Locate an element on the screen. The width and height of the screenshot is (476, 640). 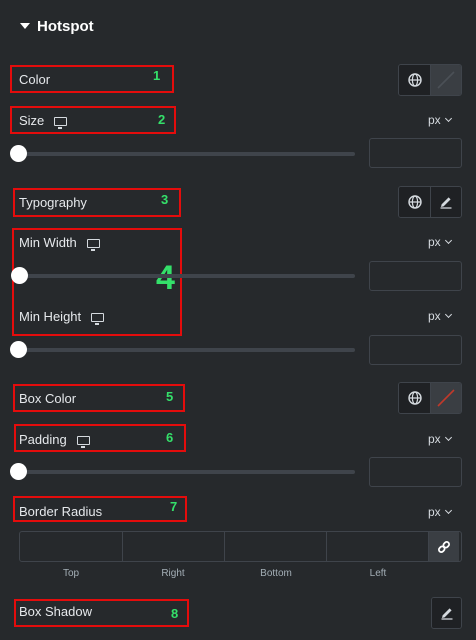
typography-label: Typography is located at coordinates (53, 202).